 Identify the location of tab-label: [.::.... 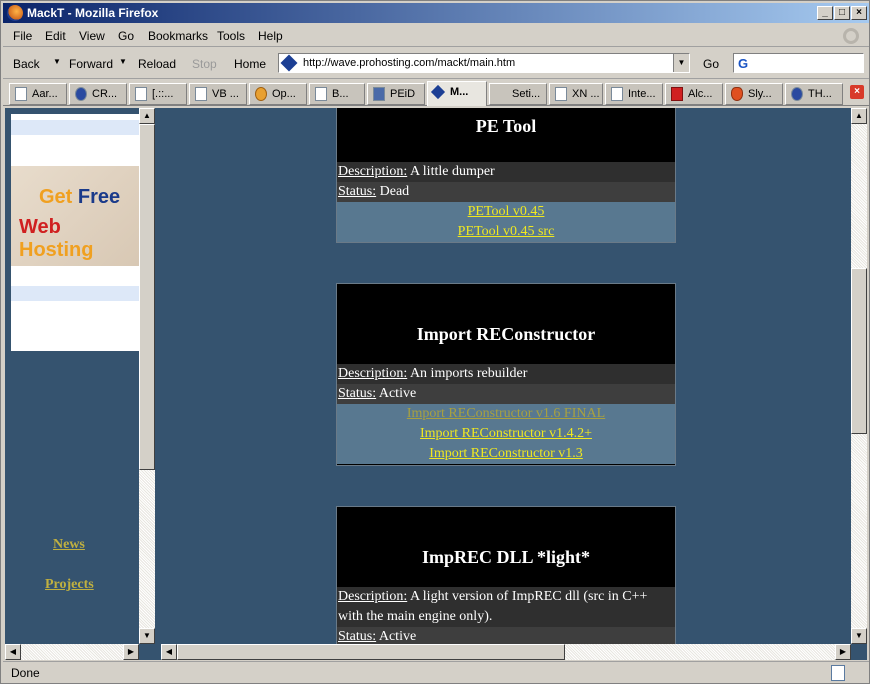
(163, 94).